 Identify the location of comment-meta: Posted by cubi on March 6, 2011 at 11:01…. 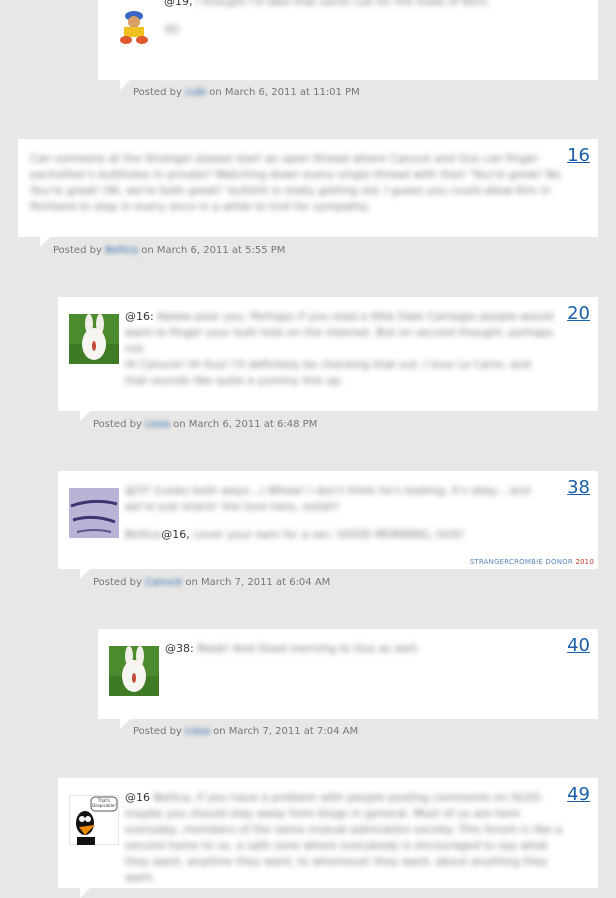
(246, 92).